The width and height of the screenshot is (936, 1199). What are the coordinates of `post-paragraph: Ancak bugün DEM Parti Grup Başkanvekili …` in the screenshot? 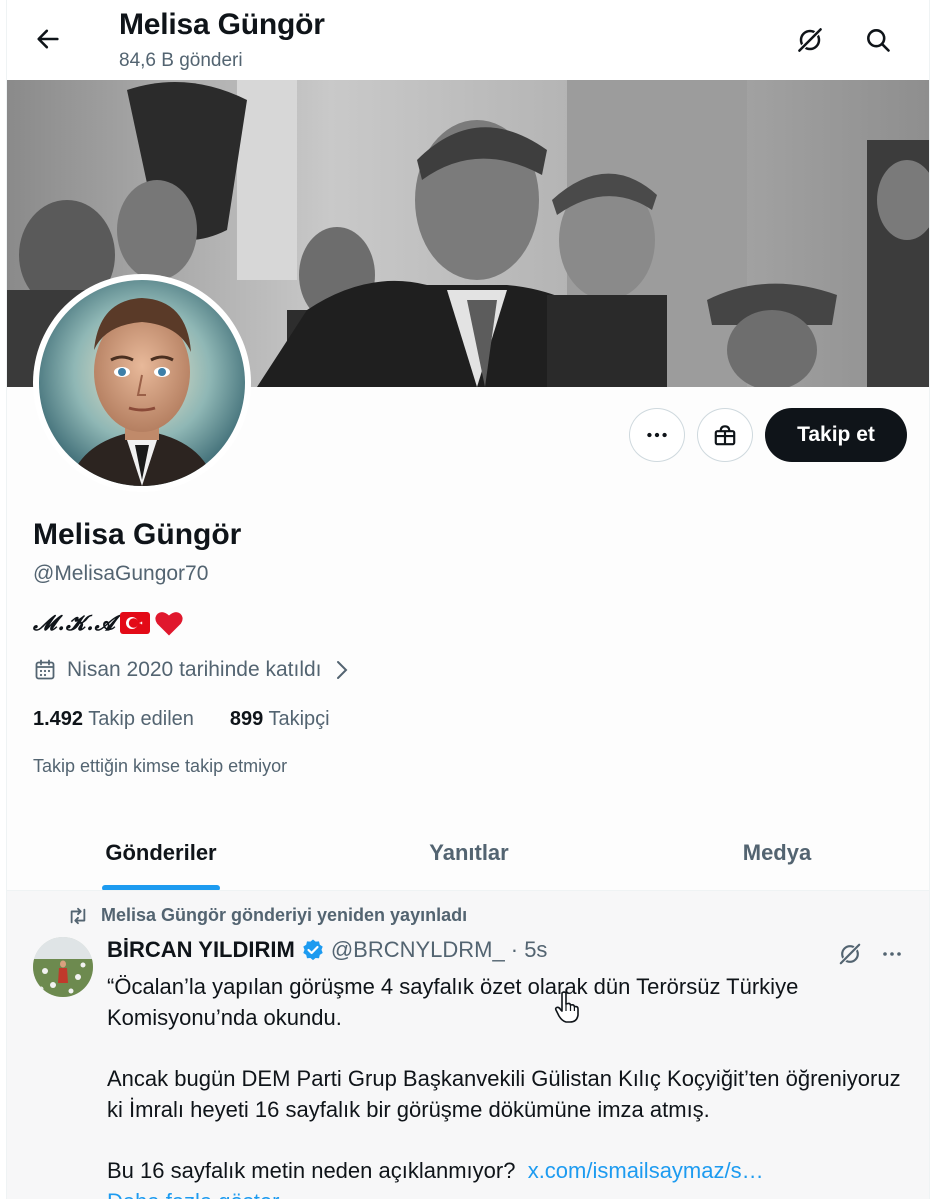 It's located at (504, 1094).